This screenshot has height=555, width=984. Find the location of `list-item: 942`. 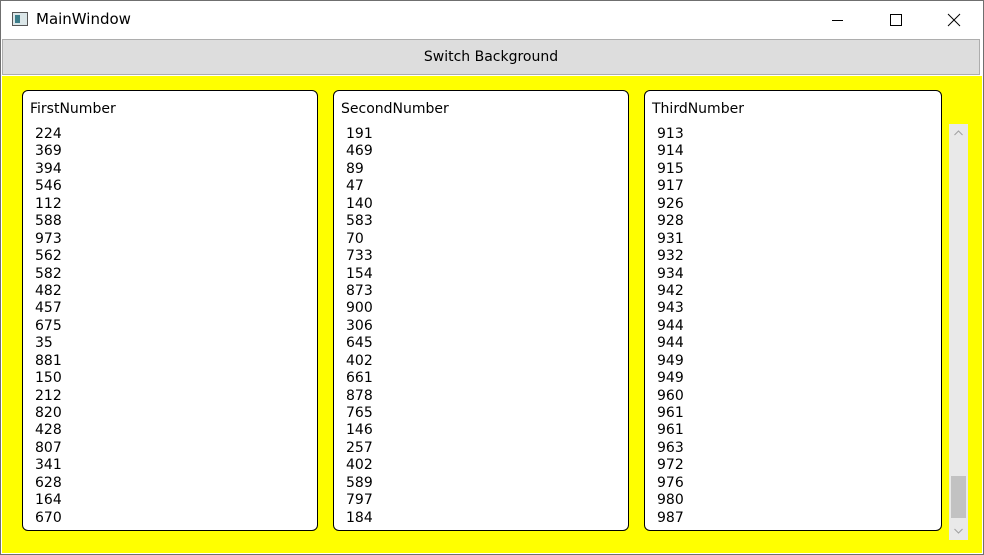

list-item: 942 is located at coordinates (670, 290).